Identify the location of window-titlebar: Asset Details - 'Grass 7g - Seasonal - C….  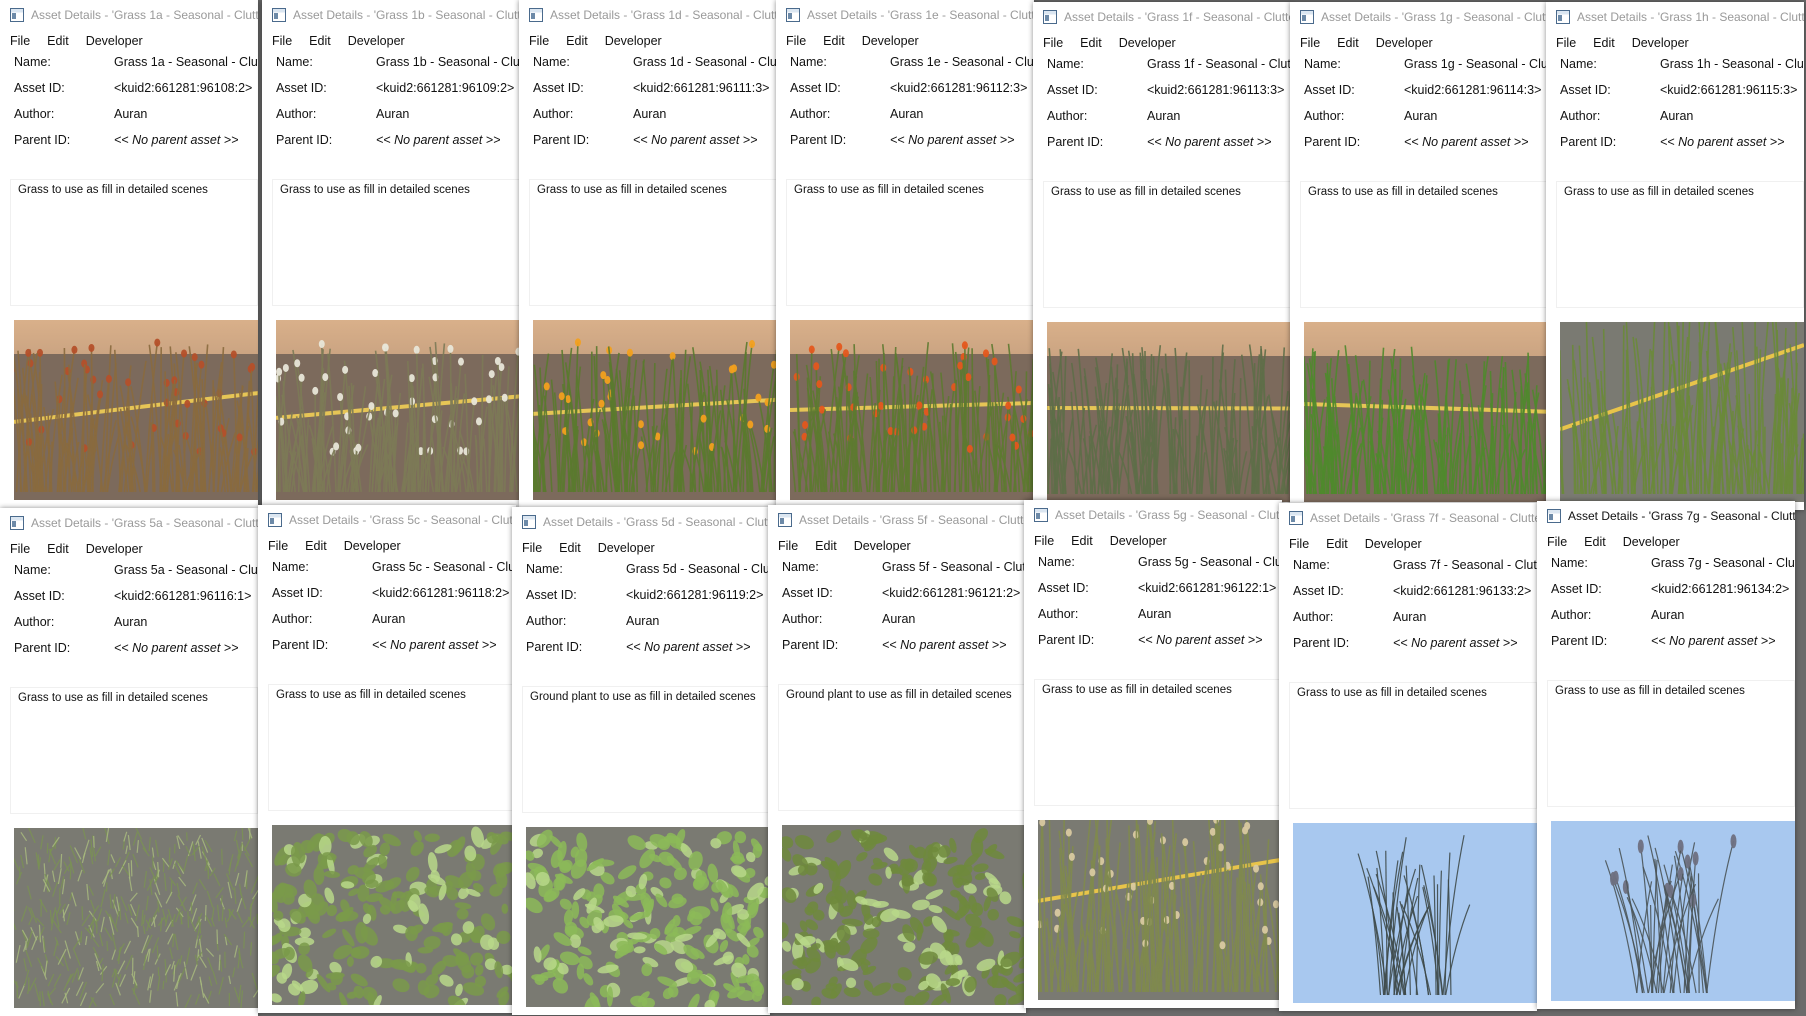
(1666, 516).